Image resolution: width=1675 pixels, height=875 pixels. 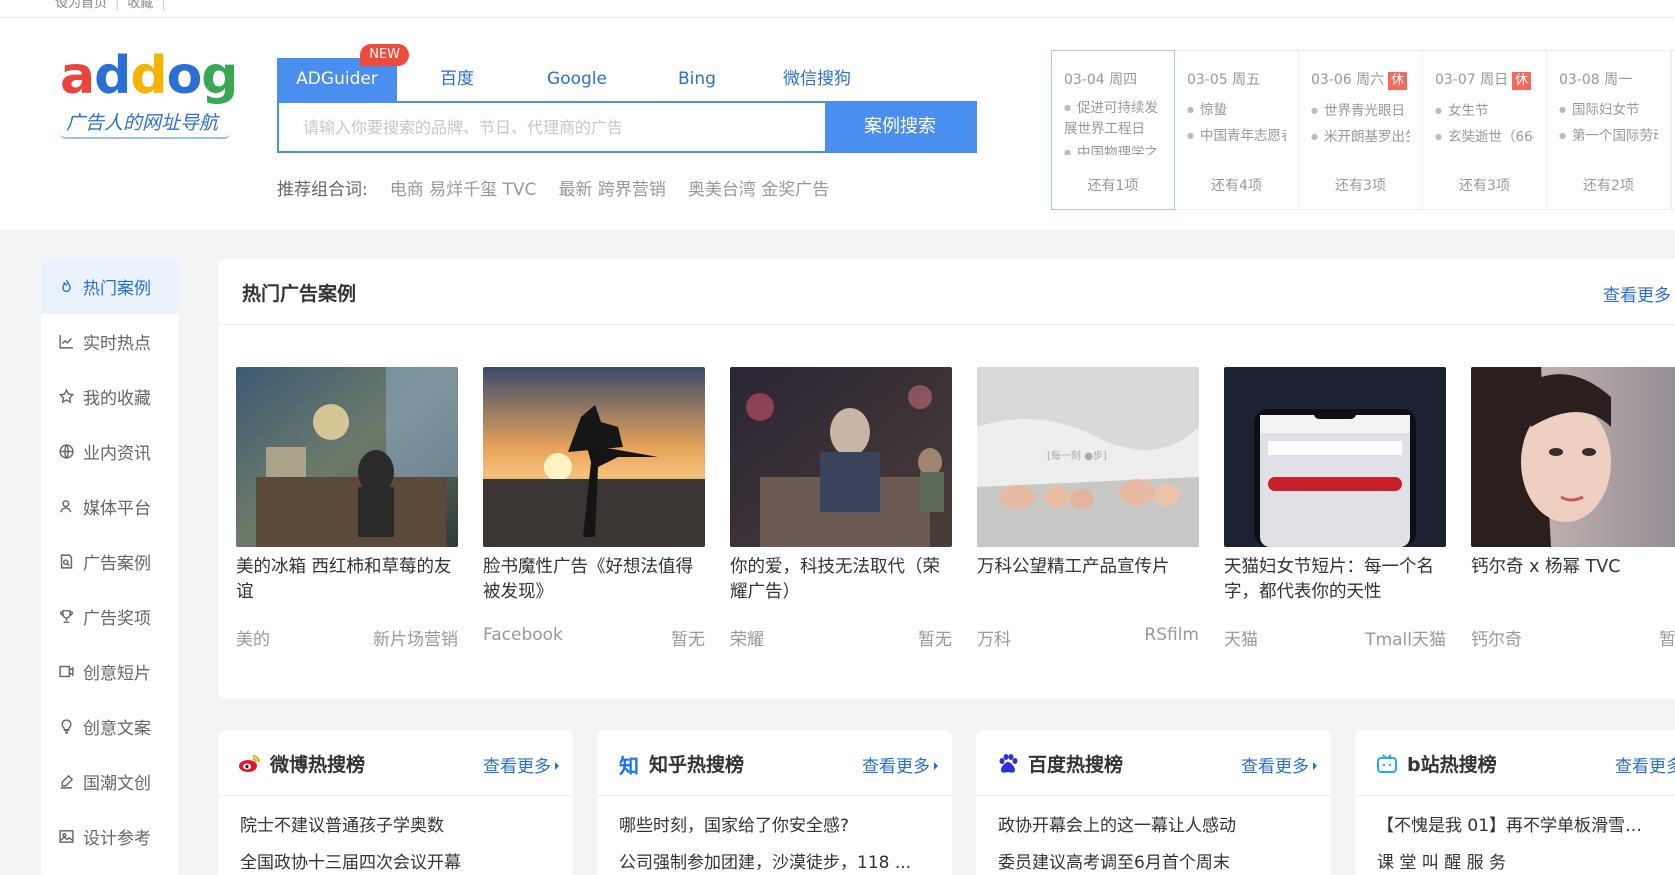 What do you see at coordinates (1496, 637) in the screenshot?
I see `case-brand: 钙尔奇` at bounding box center [1496, 637].